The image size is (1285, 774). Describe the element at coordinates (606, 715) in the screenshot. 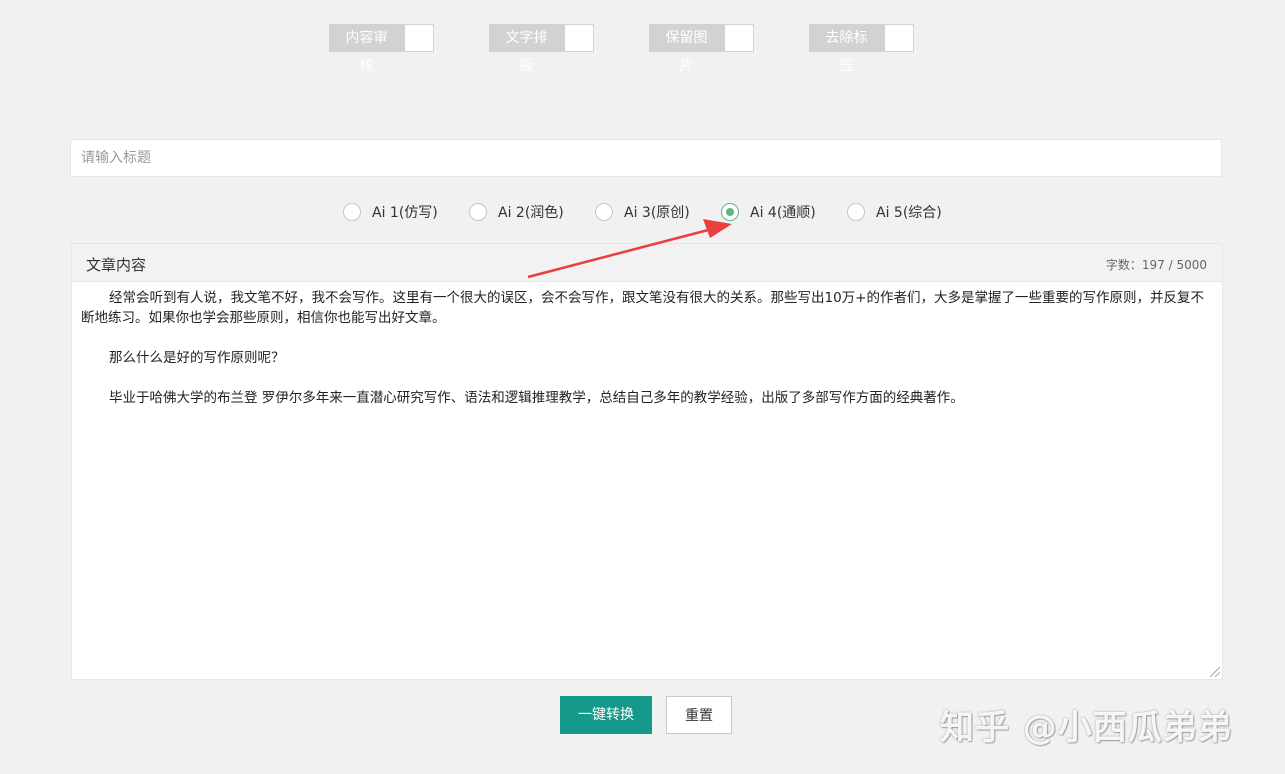

I see `convert-button: 一键转换` at that location.